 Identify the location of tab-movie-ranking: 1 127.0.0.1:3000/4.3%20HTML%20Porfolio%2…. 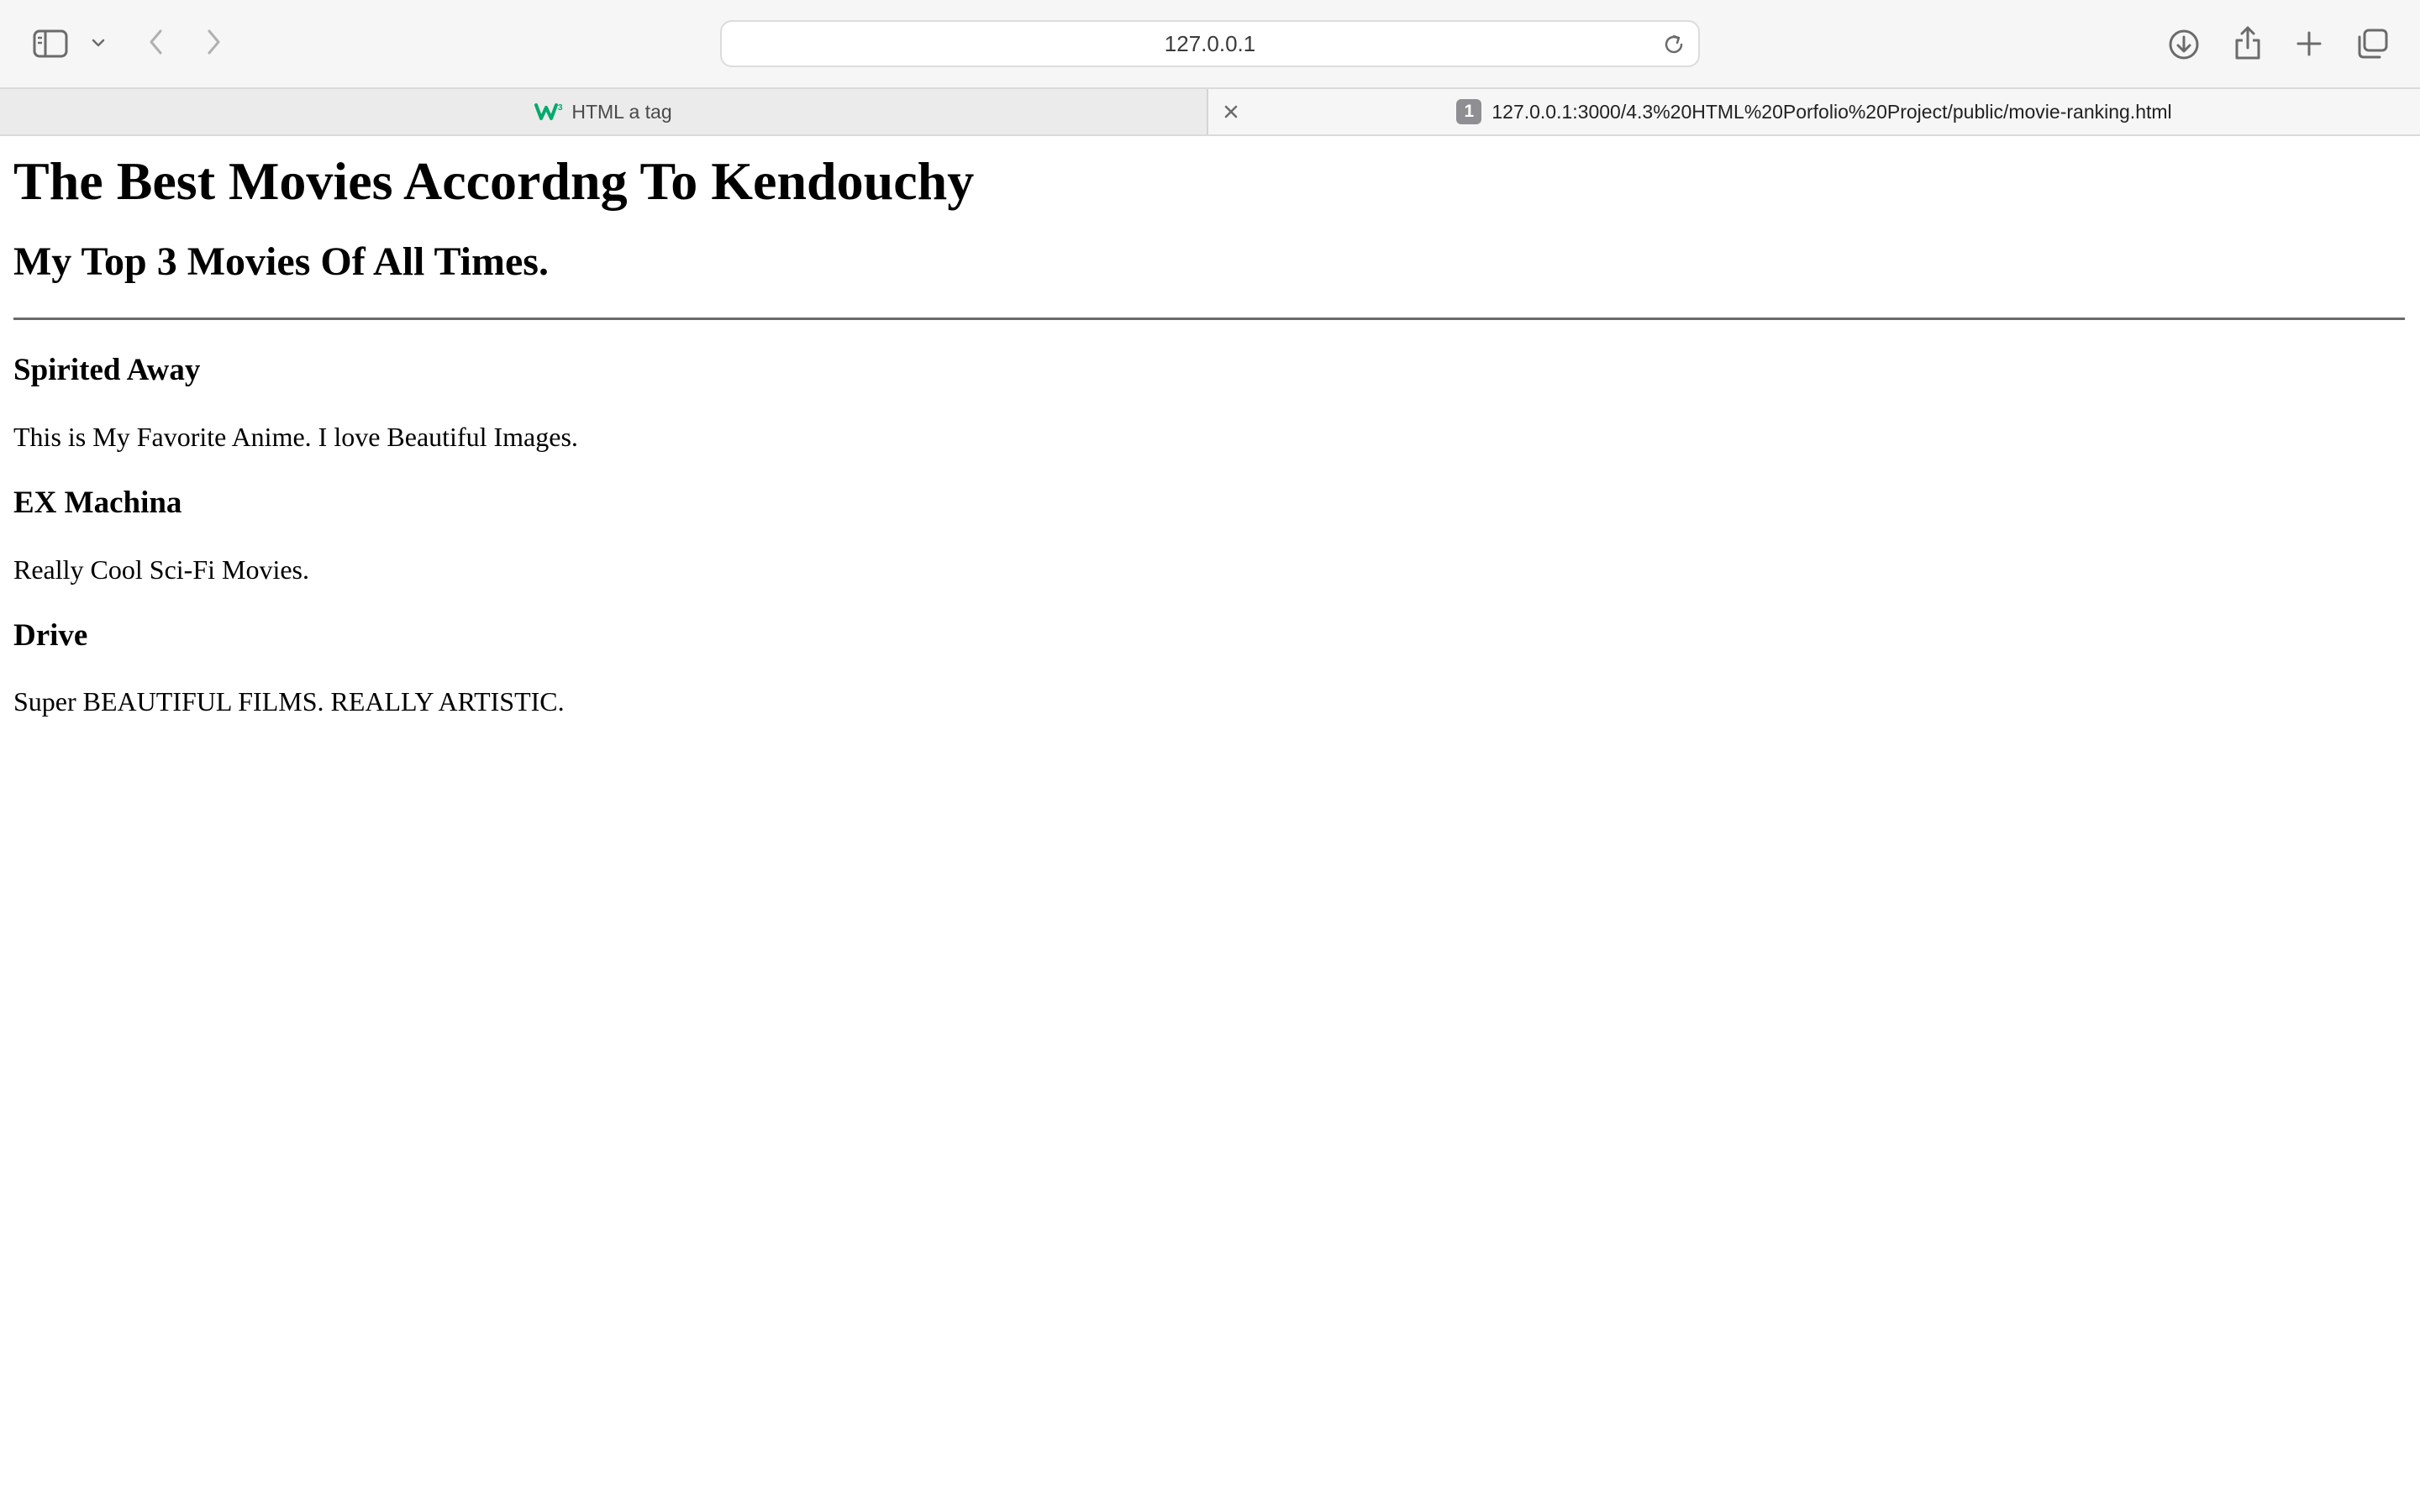
(1814, 111).